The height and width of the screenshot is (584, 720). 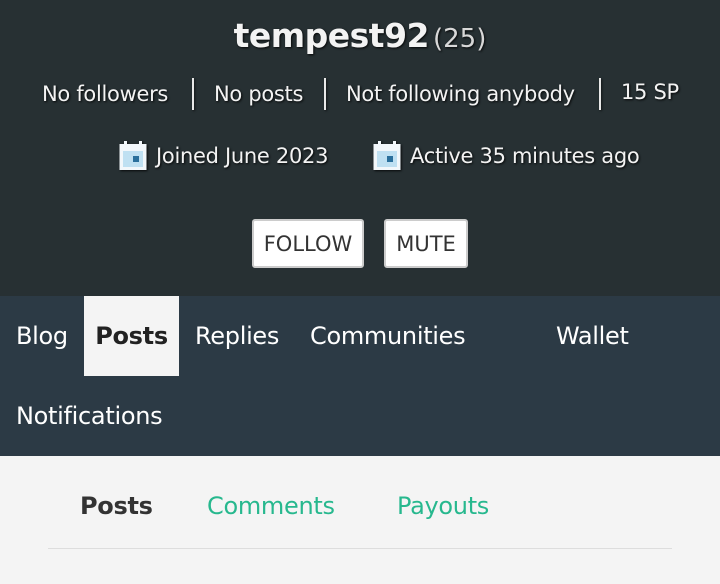 What do you see at coordinates (42, 336) in the screenshot?
I see `nav-tab-blog: Blog` at bounding box center [42, 336].